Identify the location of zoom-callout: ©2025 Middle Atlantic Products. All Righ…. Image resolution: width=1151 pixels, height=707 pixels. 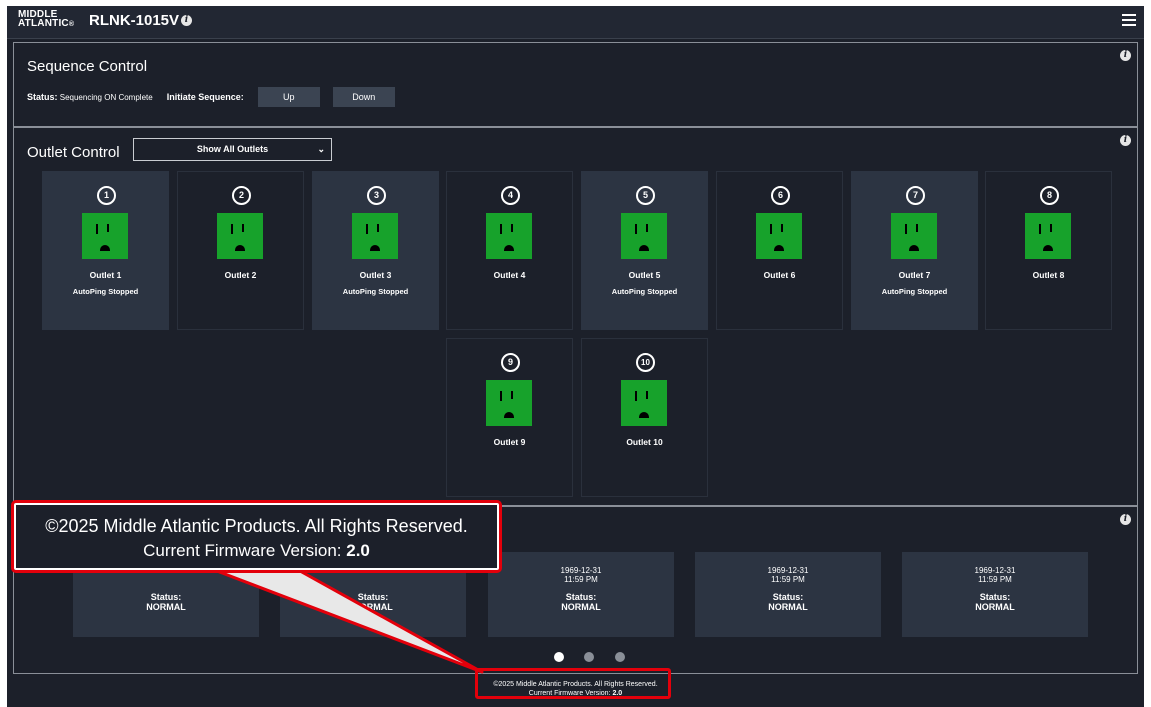
(256, 536).